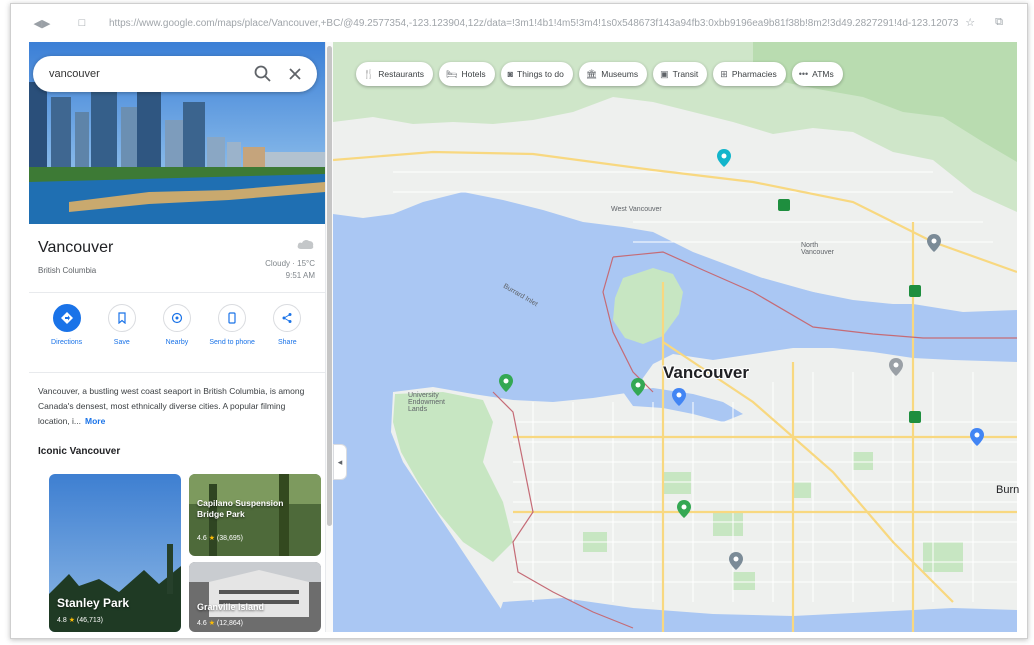  I want to click on search-input: vancouver, so click(143, 74).